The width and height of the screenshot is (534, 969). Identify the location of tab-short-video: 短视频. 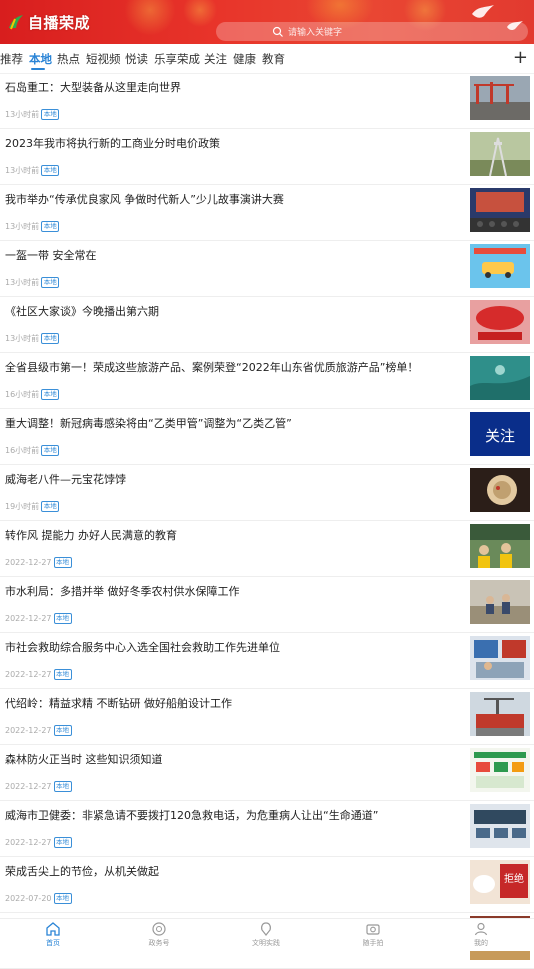
(103, 59).